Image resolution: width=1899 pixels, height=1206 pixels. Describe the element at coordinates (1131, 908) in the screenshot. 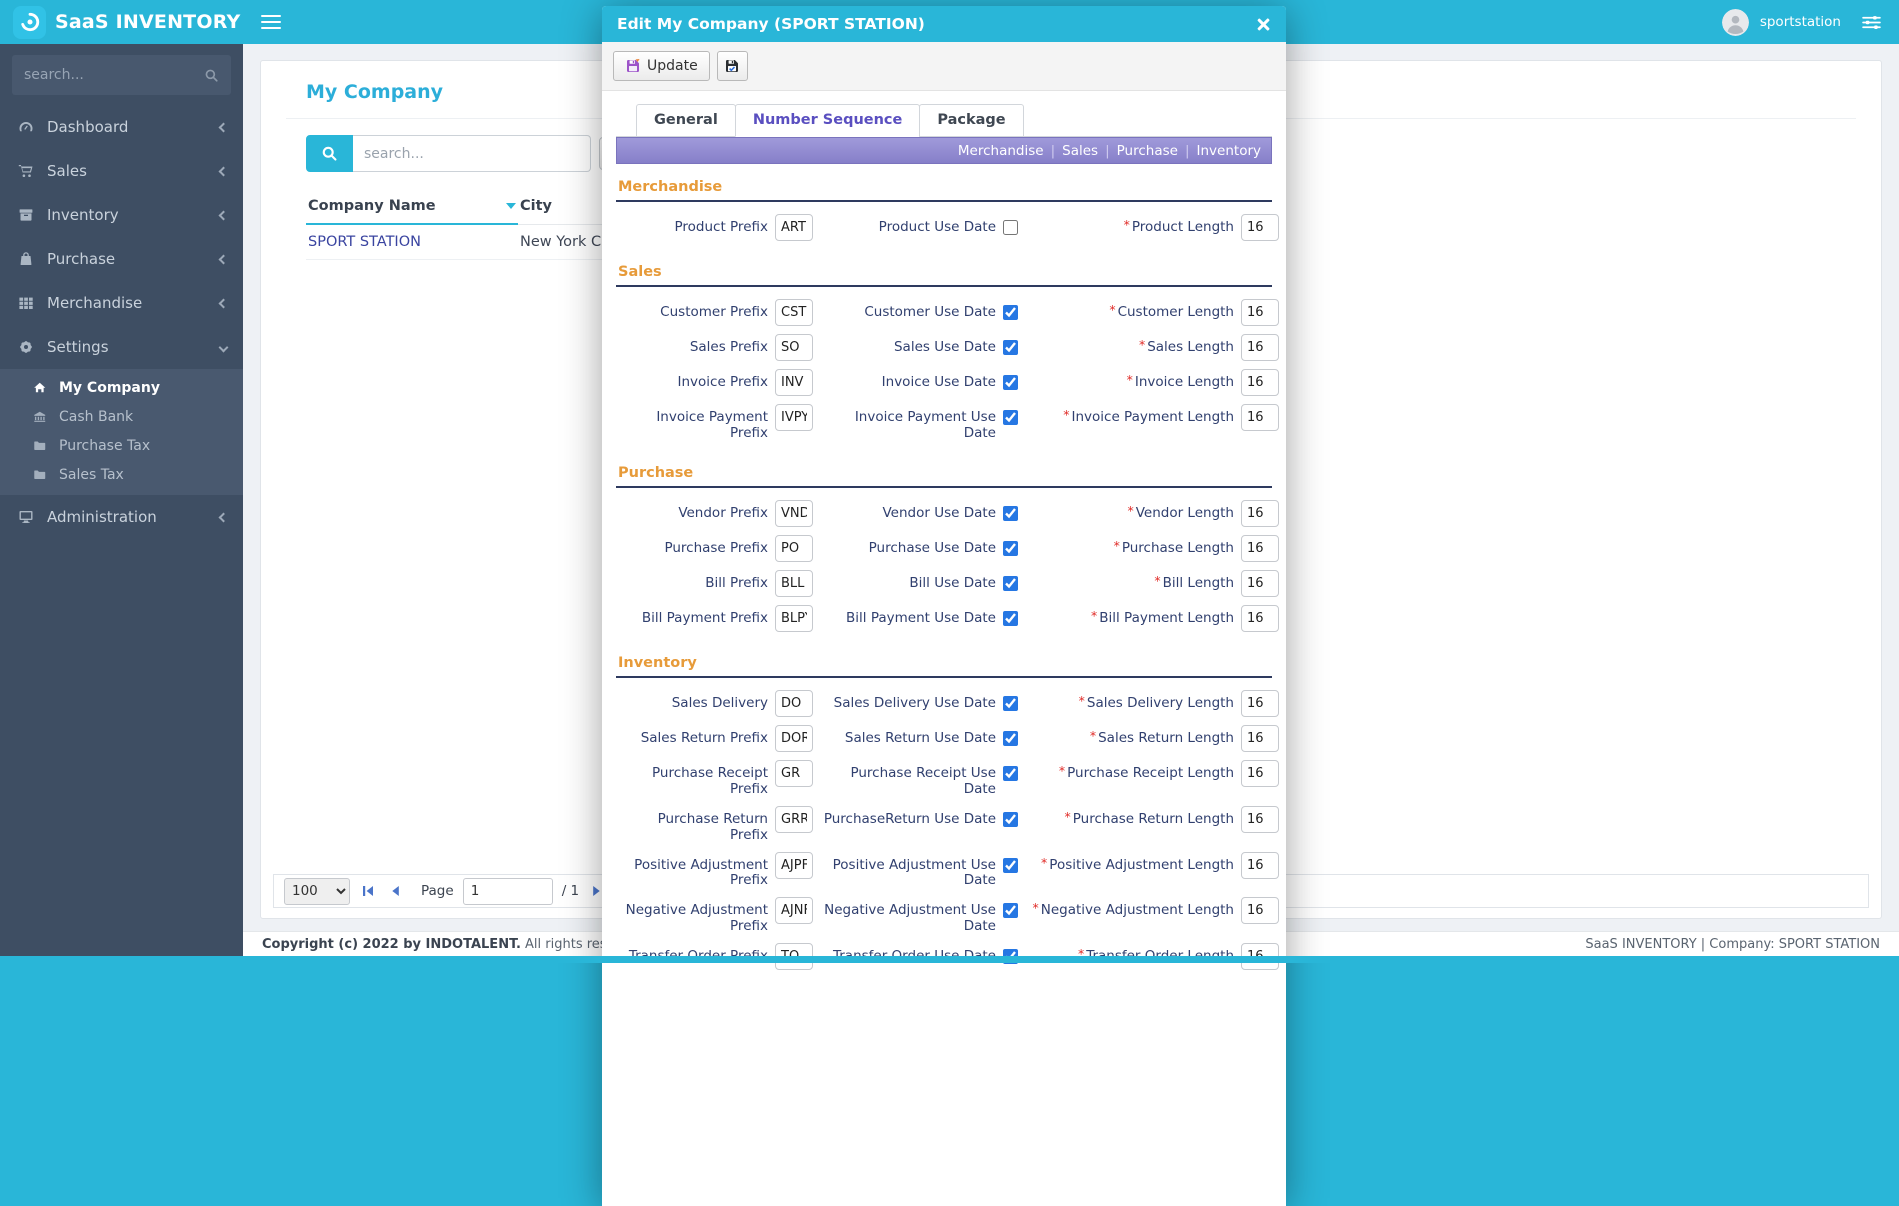

I see `label-negative-adjustment-length: *Negative Adjustment Length` at that location.